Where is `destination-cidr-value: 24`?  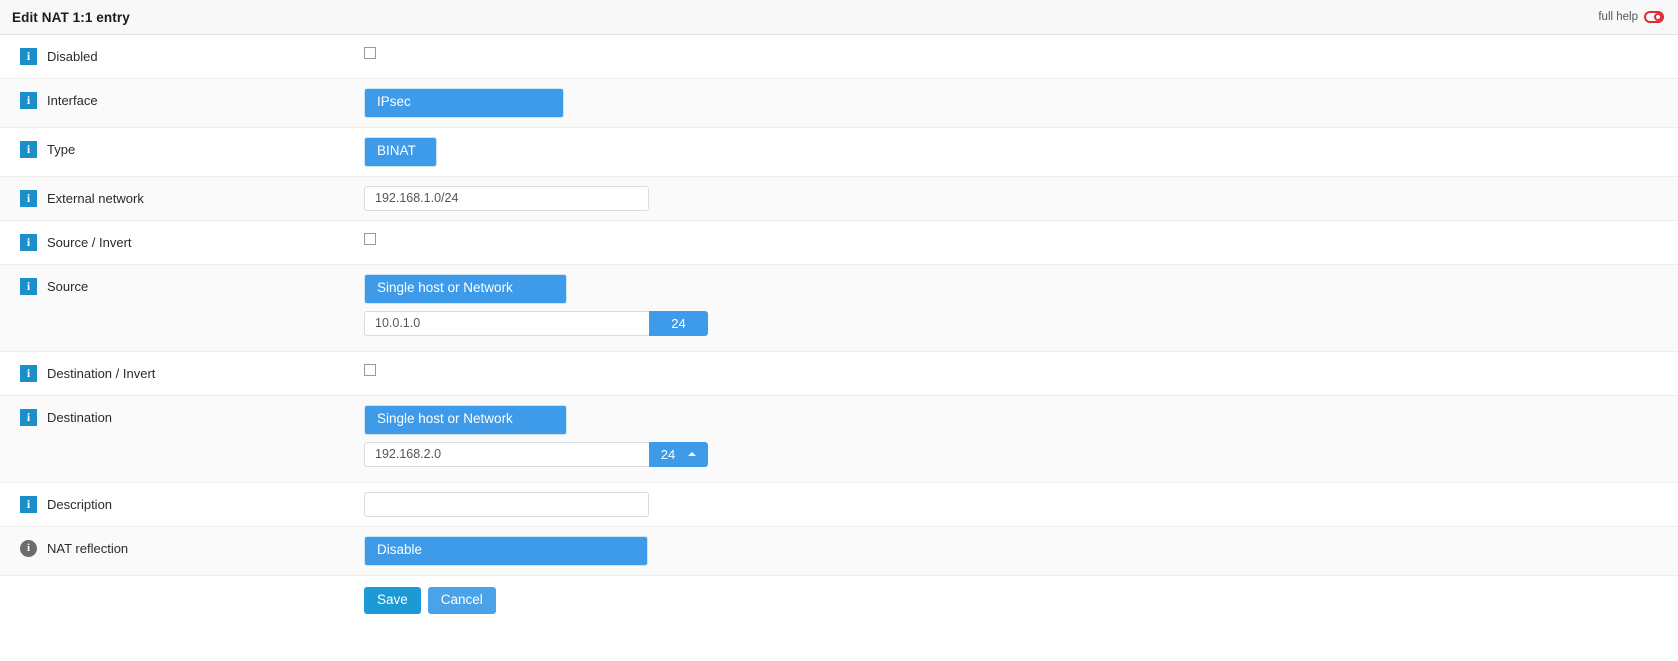 destination-cidr-value: 24 is located at coordinates (668, 454).